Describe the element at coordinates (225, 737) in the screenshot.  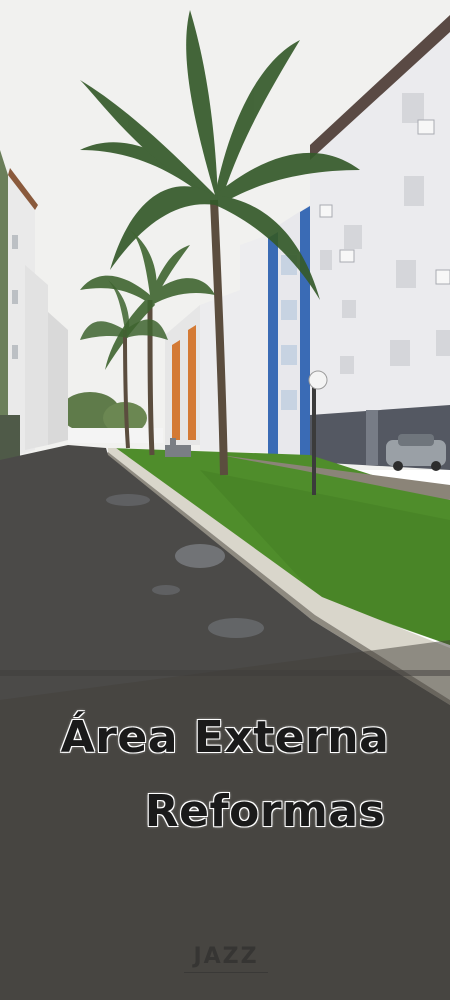
I see `caption-line1: Área Externa` at that location.